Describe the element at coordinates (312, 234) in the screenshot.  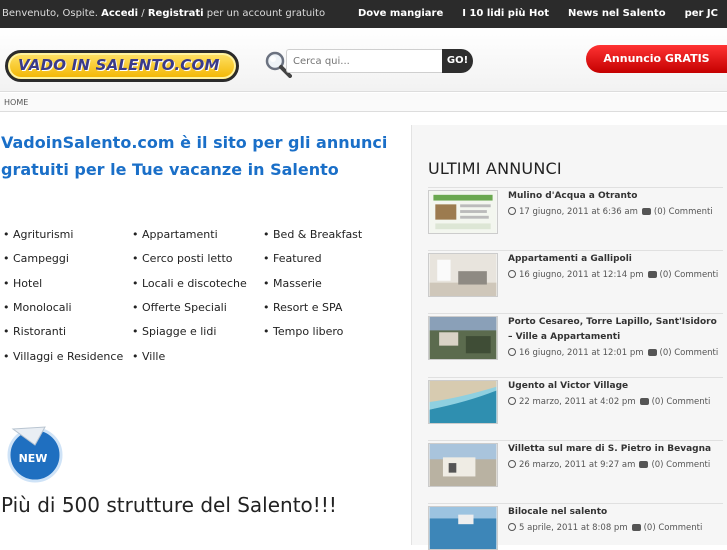
I see `category-item: Bed & Breakfast` at that location.